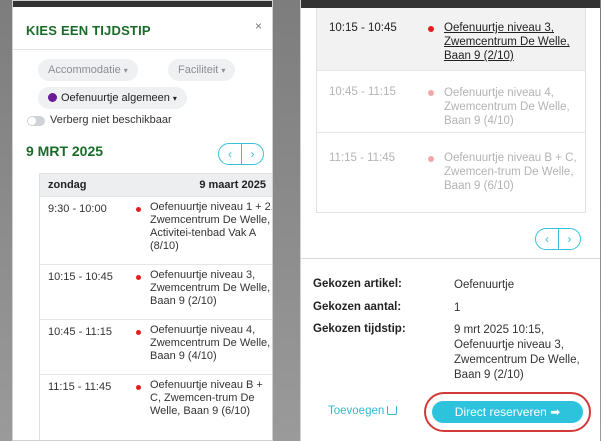  What do you see at coordinates (258, 26) in the screenshot?
I see `close-icon: ×` at bounding box center [258, 26].